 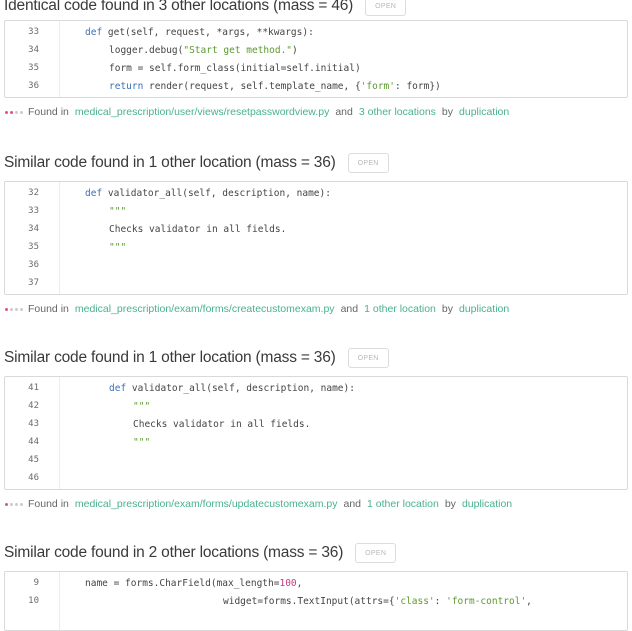 What do you see at coordinates (316, 442) in the screenshot?
I see `code-line: 44 """` at bounding box center [316, 442].